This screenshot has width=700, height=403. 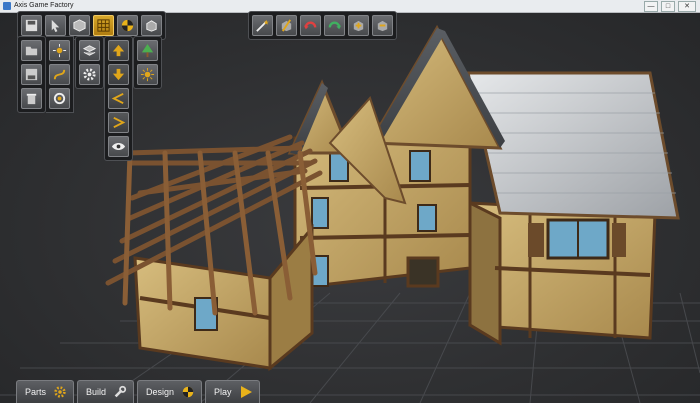 I want to click on sun-tool-icon, so click(x=59, y=50).